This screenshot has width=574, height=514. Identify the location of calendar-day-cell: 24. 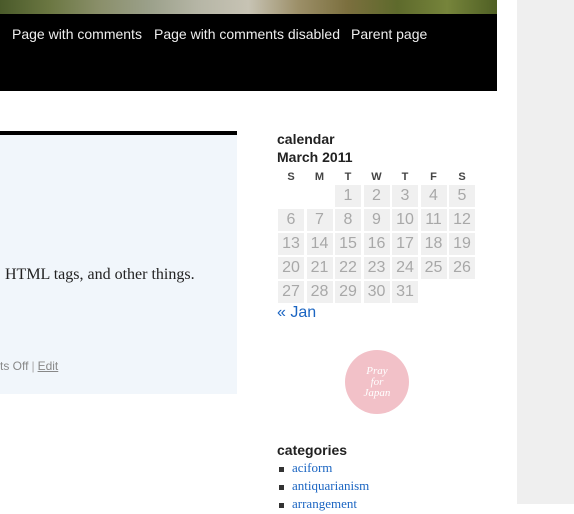
(405, 268).